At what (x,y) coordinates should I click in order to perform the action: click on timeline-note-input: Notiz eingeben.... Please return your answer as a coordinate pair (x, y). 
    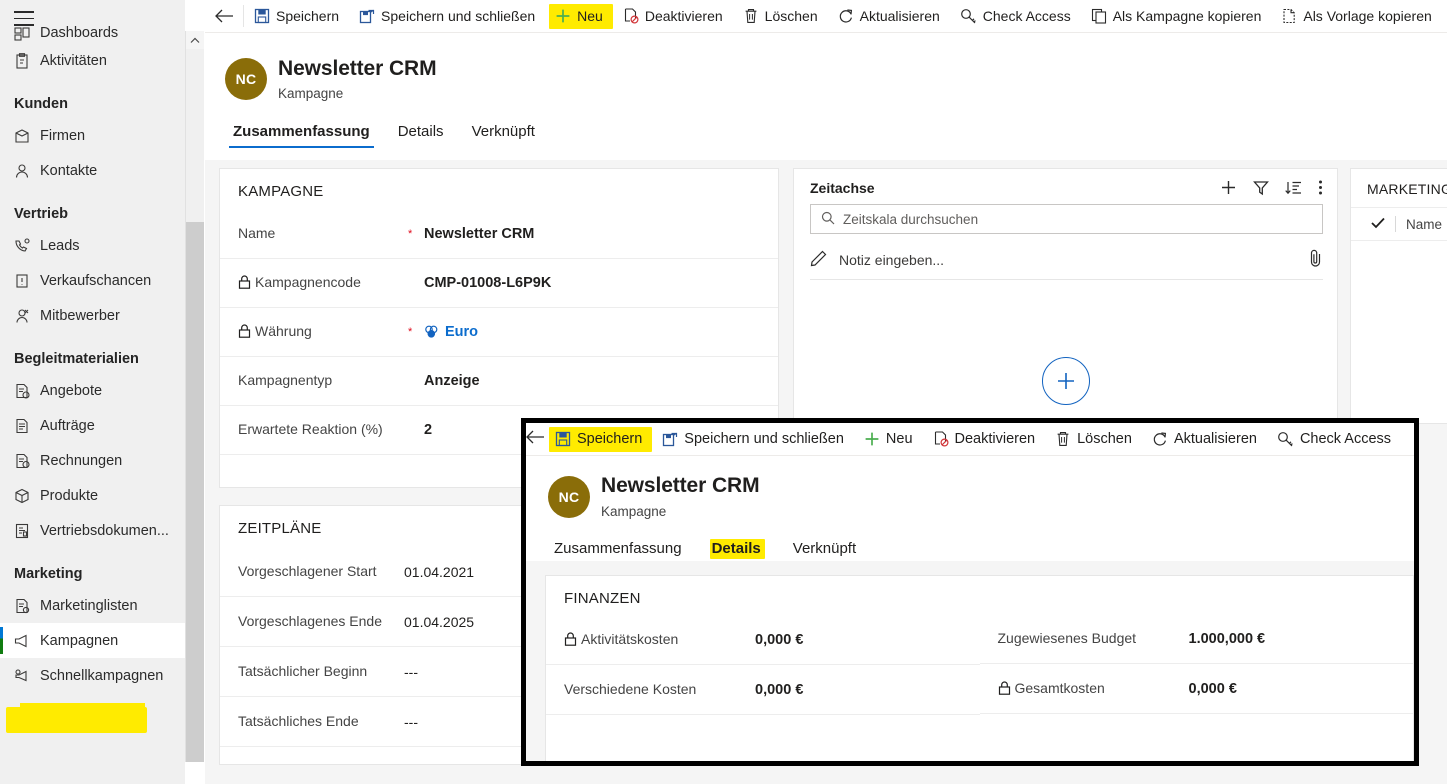
    Looking at the image, I should click on (1066, 260).